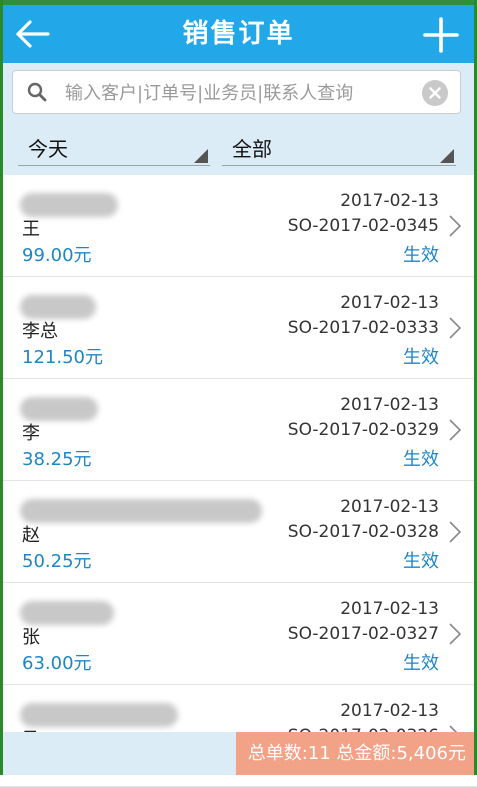 This screenshot has width=477, height=787. I want to click on page-title: 销售订单, so click(238, 34).